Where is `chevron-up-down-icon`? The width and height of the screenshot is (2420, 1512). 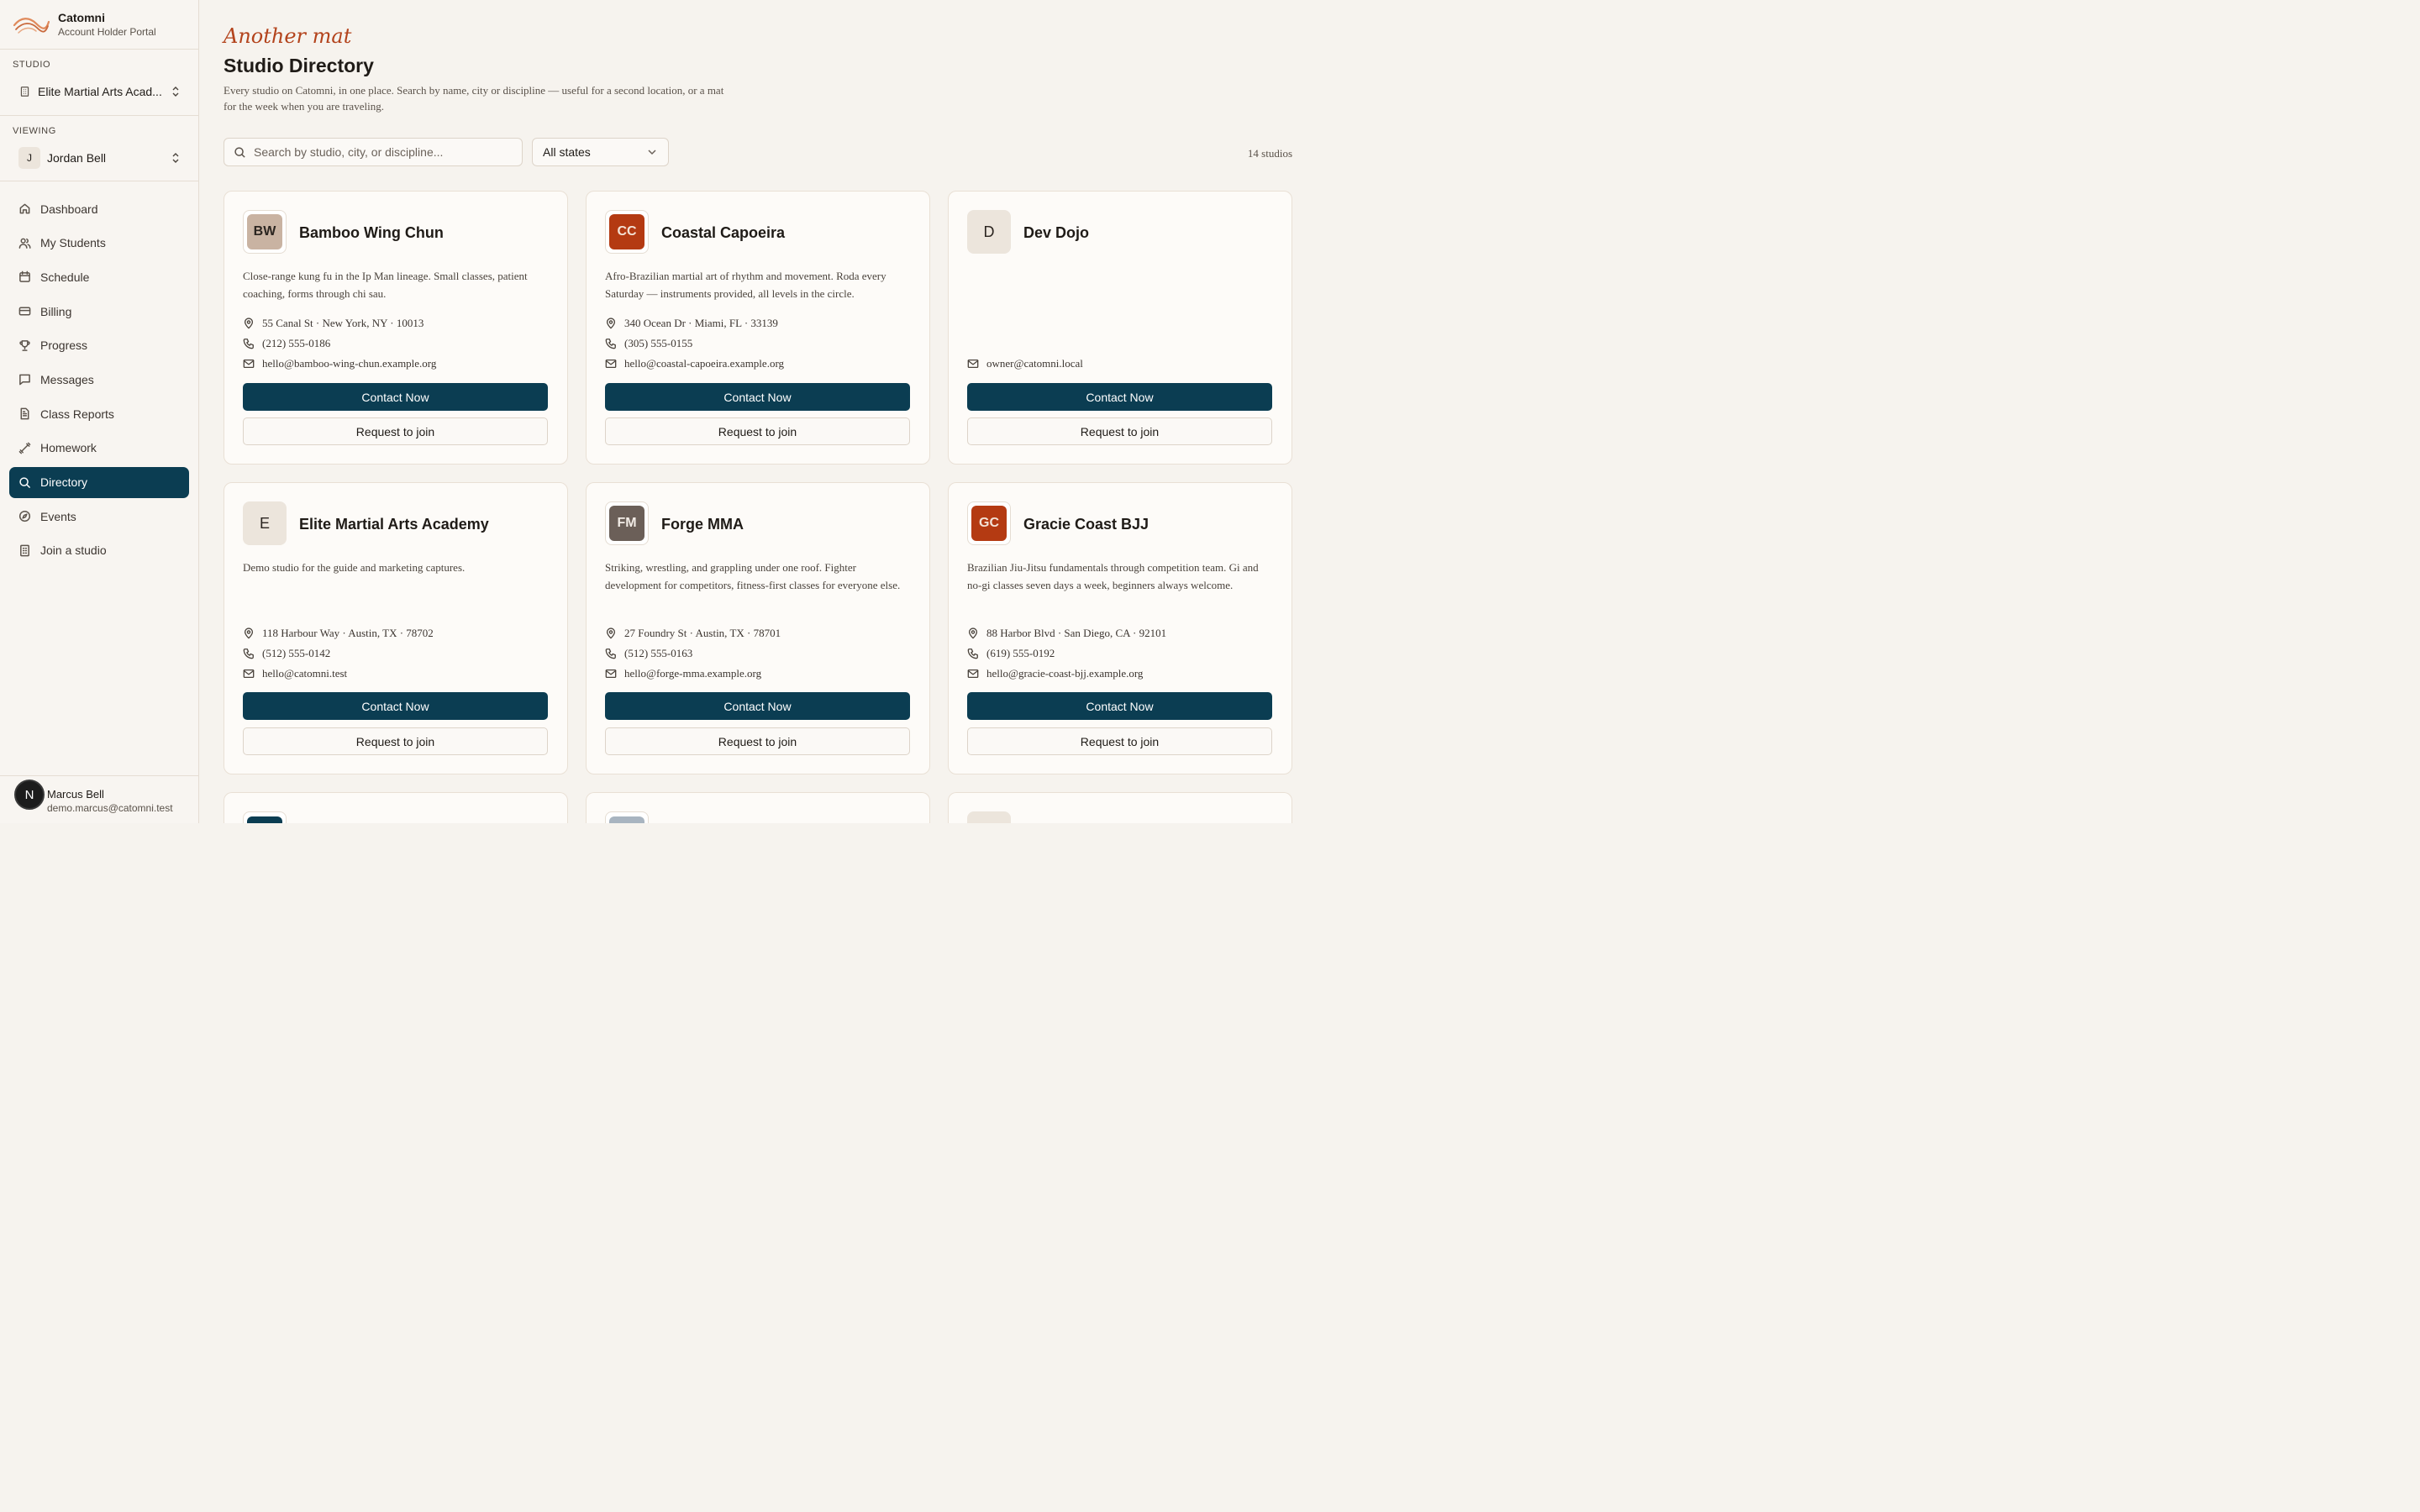 chevron-up-down-icon is located at coordinates (176, 92).